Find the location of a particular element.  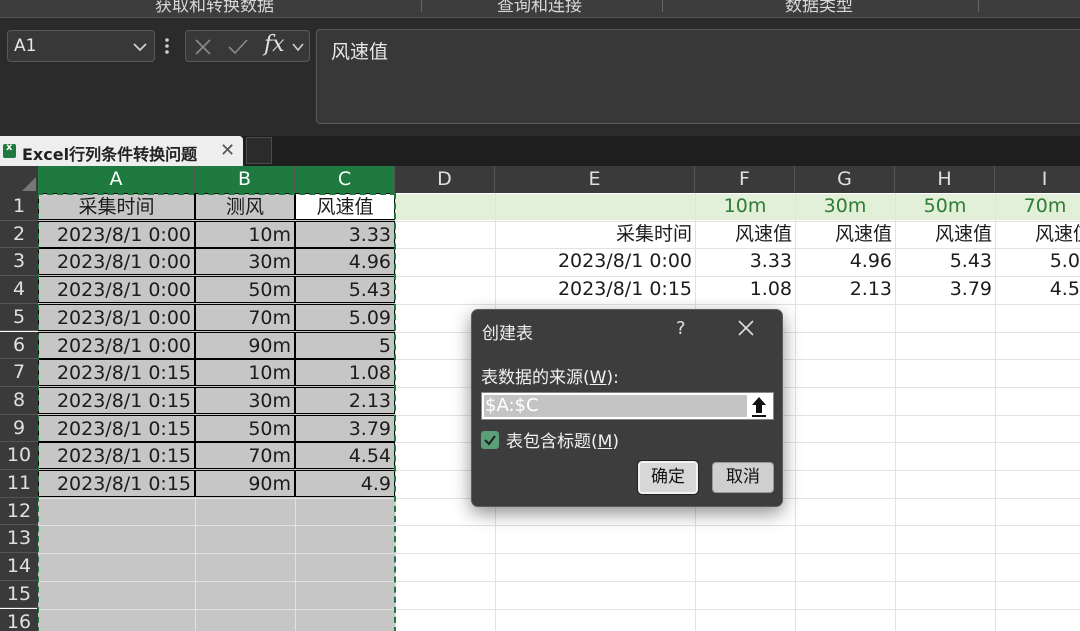

result-data-cell: 5.43 is located at coordinates (945, 261).